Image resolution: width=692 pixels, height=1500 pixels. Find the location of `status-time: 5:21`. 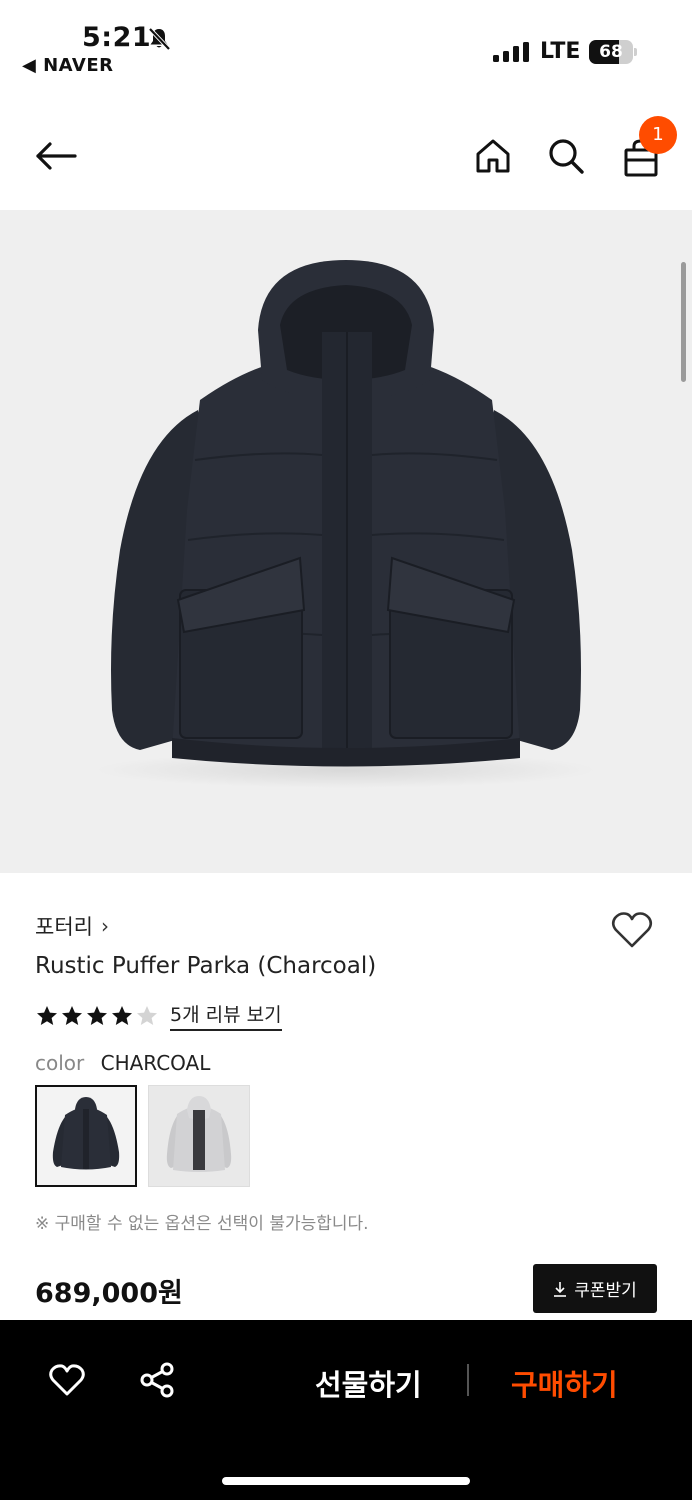

status-time: 5:21 is located at coordinates (117, 37).